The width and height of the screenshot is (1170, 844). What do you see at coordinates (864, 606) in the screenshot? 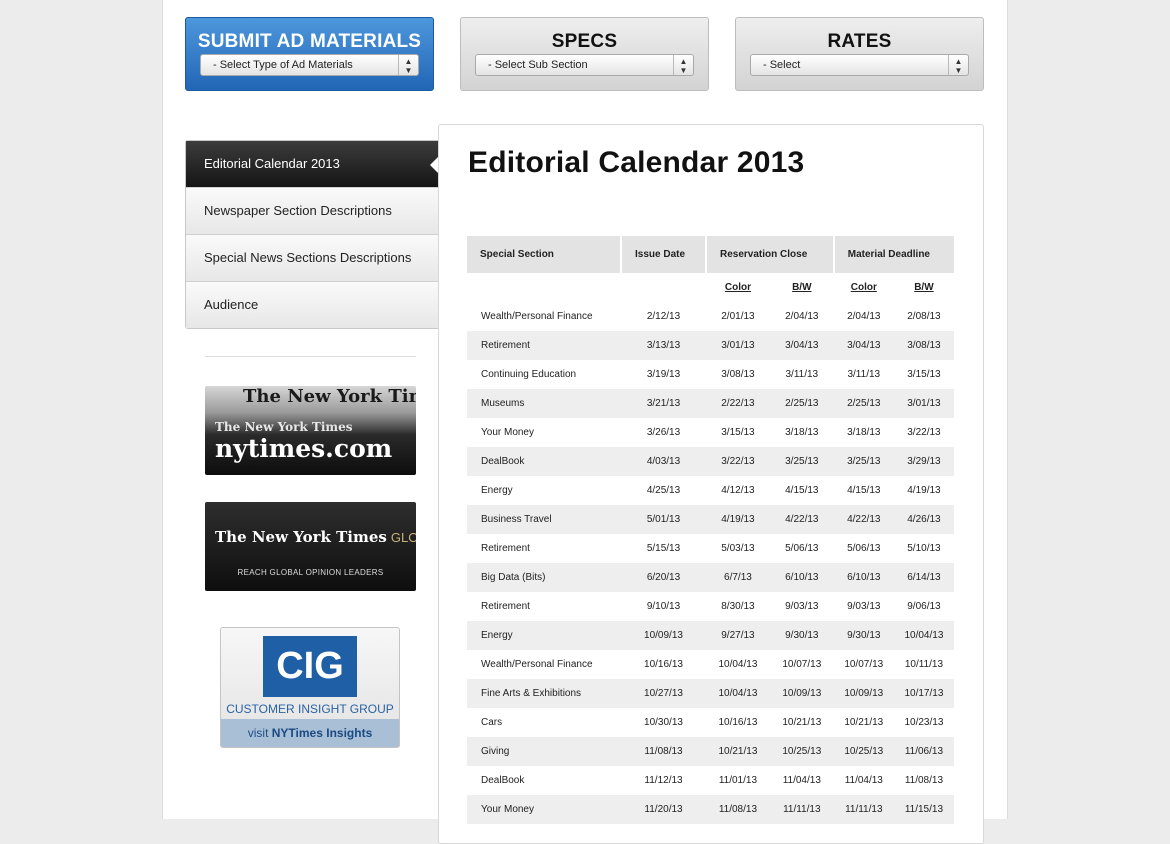
I see `cell-material-color: 9/03/13` at bounding box center [864, 606].